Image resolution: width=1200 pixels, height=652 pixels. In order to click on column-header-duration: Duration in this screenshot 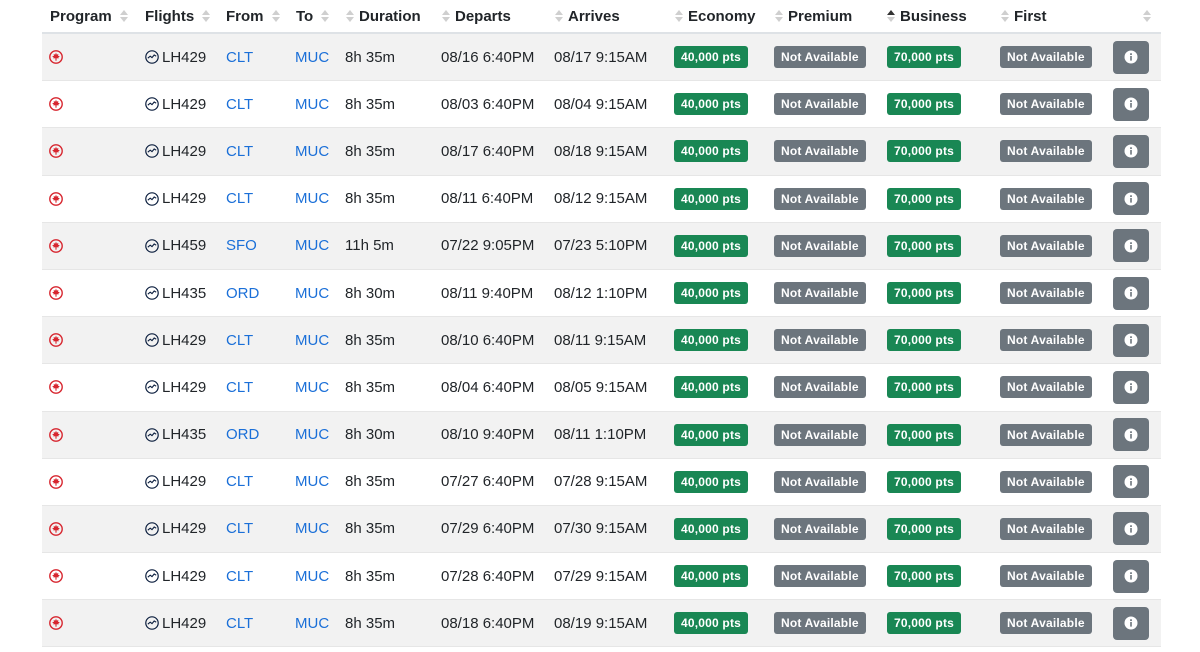, I will do `click(383, 16)`.